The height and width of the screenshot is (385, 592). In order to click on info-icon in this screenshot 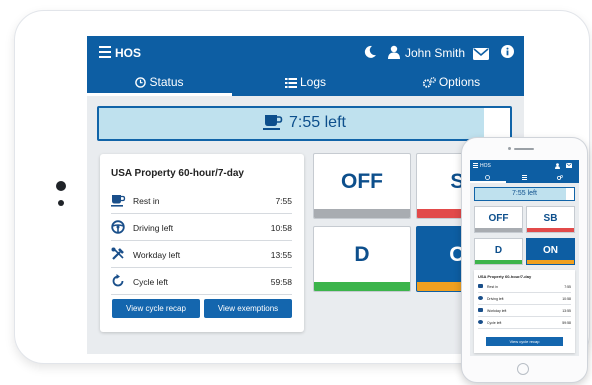, I will do `click(507, 54)`.